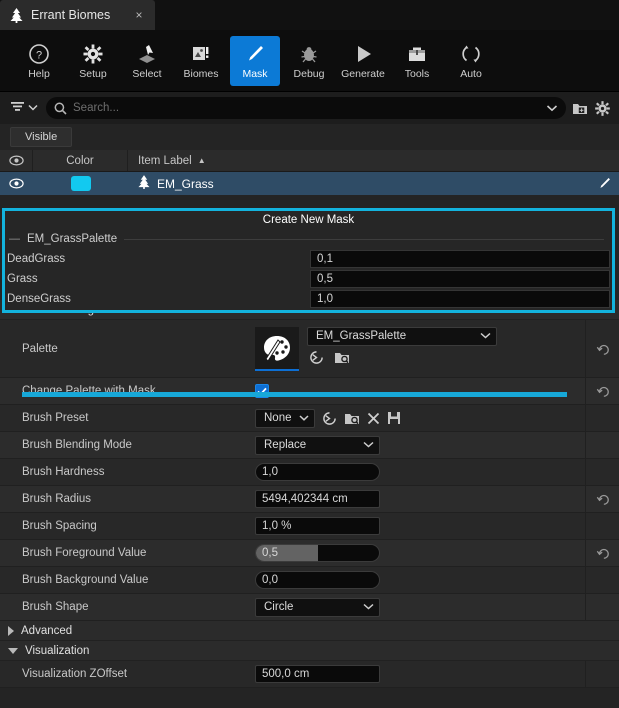  What do you see at coordinates (317, 607) in the screenshot?
I see `brush-shape-dropdown: Circle` at bounding box center [317, 607].